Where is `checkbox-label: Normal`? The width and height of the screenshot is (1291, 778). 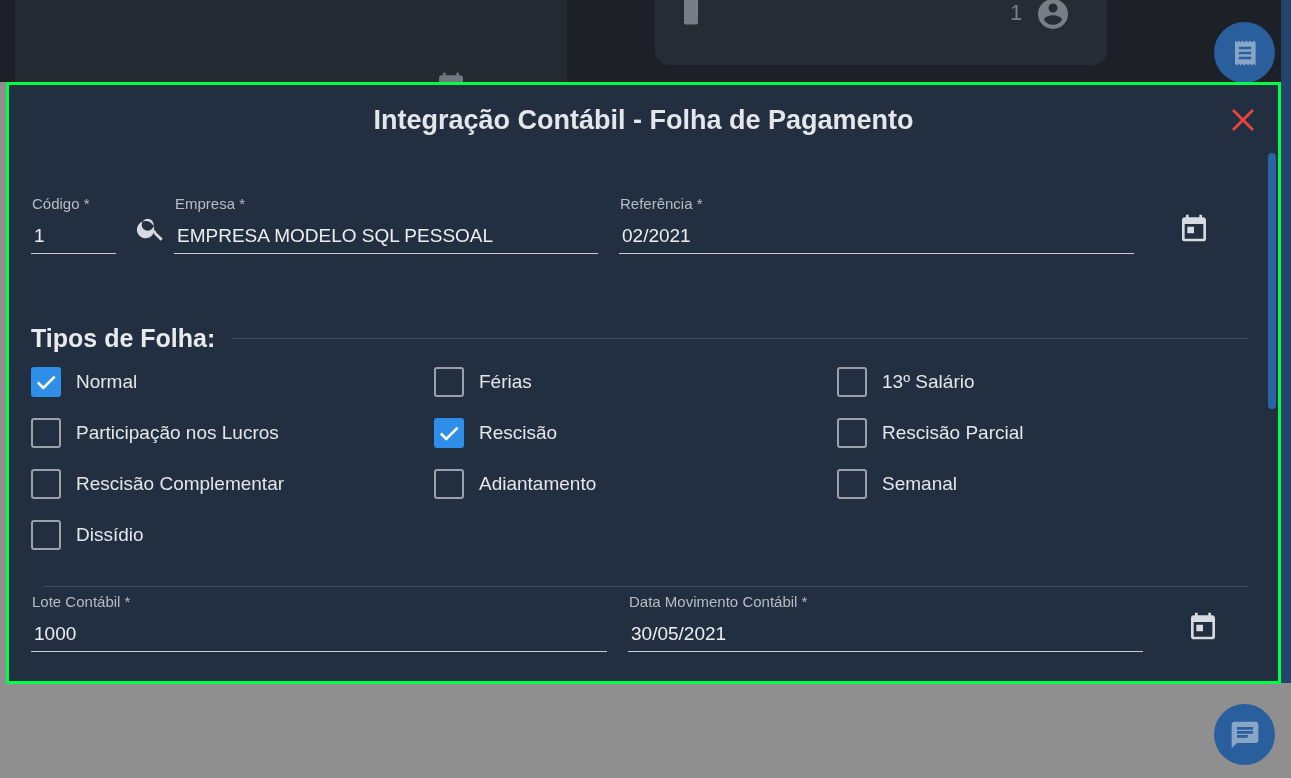
checkbox-label: Normal is located at coordinates (107, 382).